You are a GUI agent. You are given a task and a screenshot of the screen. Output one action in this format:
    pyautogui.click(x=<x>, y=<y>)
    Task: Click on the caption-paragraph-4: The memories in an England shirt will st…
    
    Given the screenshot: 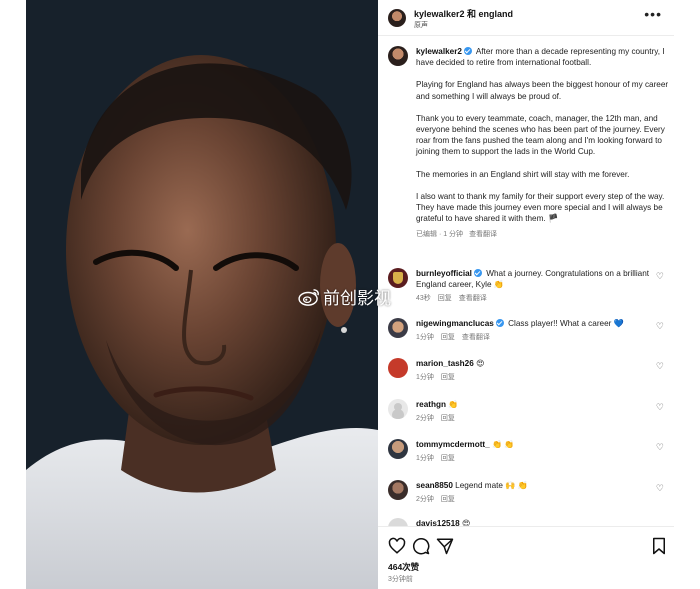 What is the action you would take?
    pyautogui.click(x=523, y=174)
    